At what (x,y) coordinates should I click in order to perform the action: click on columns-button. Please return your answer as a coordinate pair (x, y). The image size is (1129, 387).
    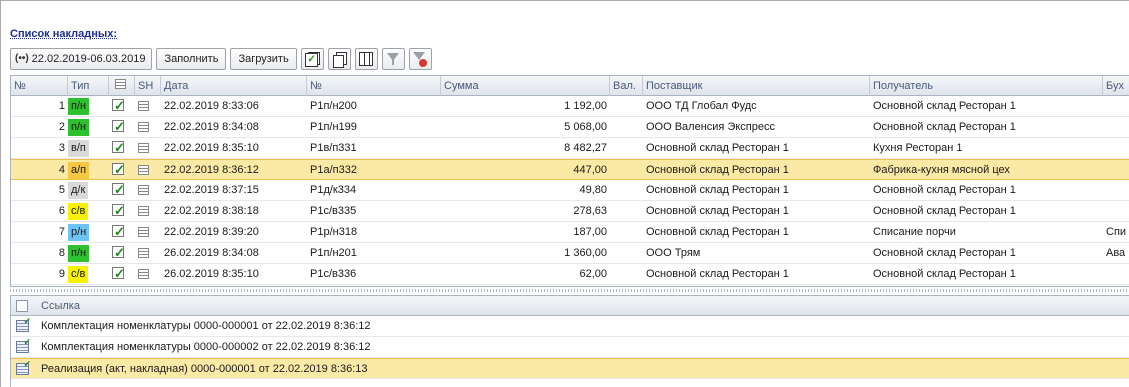
    Looking at the image, I should click on (366, 58).